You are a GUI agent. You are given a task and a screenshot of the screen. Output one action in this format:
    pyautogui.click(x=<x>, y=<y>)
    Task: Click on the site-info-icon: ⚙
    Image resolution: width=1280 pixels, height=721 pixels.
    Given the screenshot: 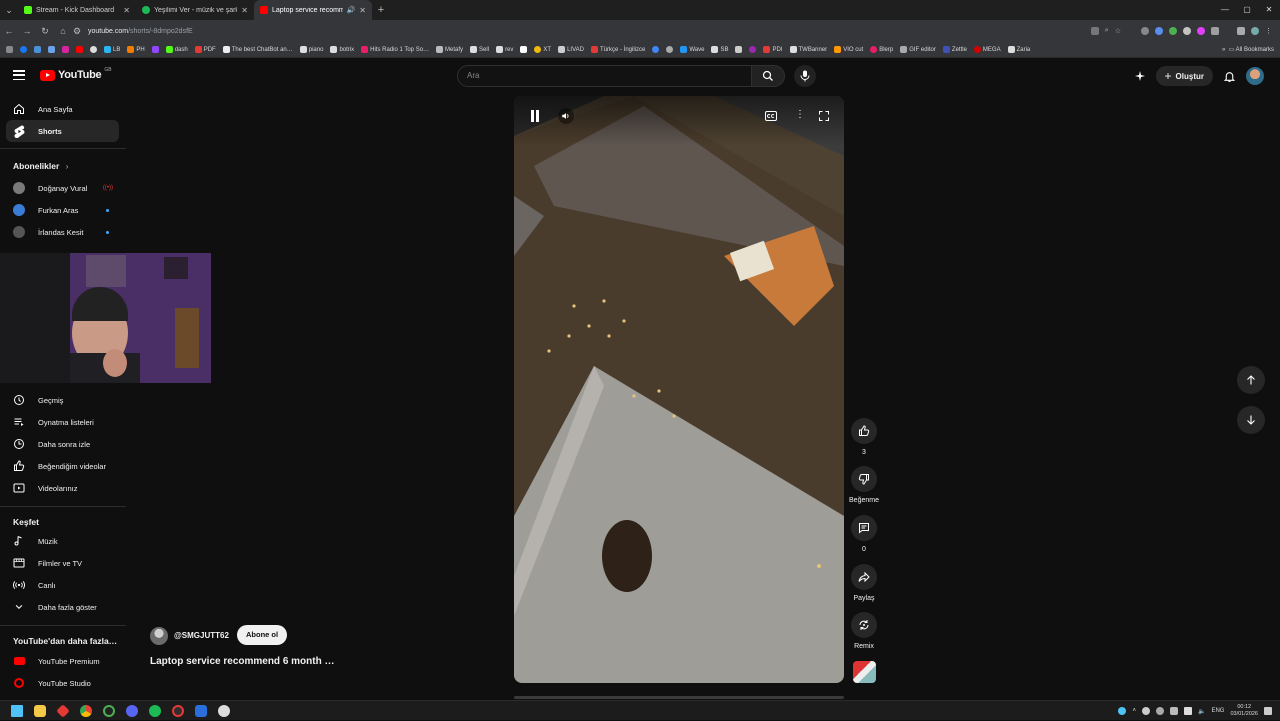 What is the action you would take?
    pyautogui.click(x=77, y=31)
    